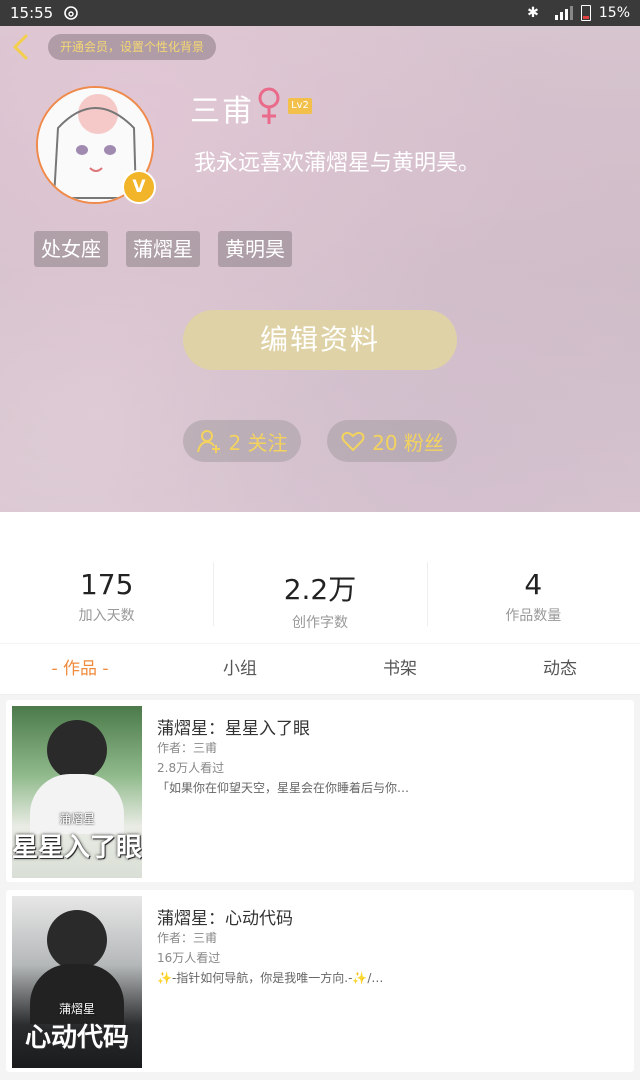 Image resolution: width=640 pixels, height=1080 pixels. Describe the element at coordinates (32, 13) in the screenshot. I see `status-time: 15:55` at that location.